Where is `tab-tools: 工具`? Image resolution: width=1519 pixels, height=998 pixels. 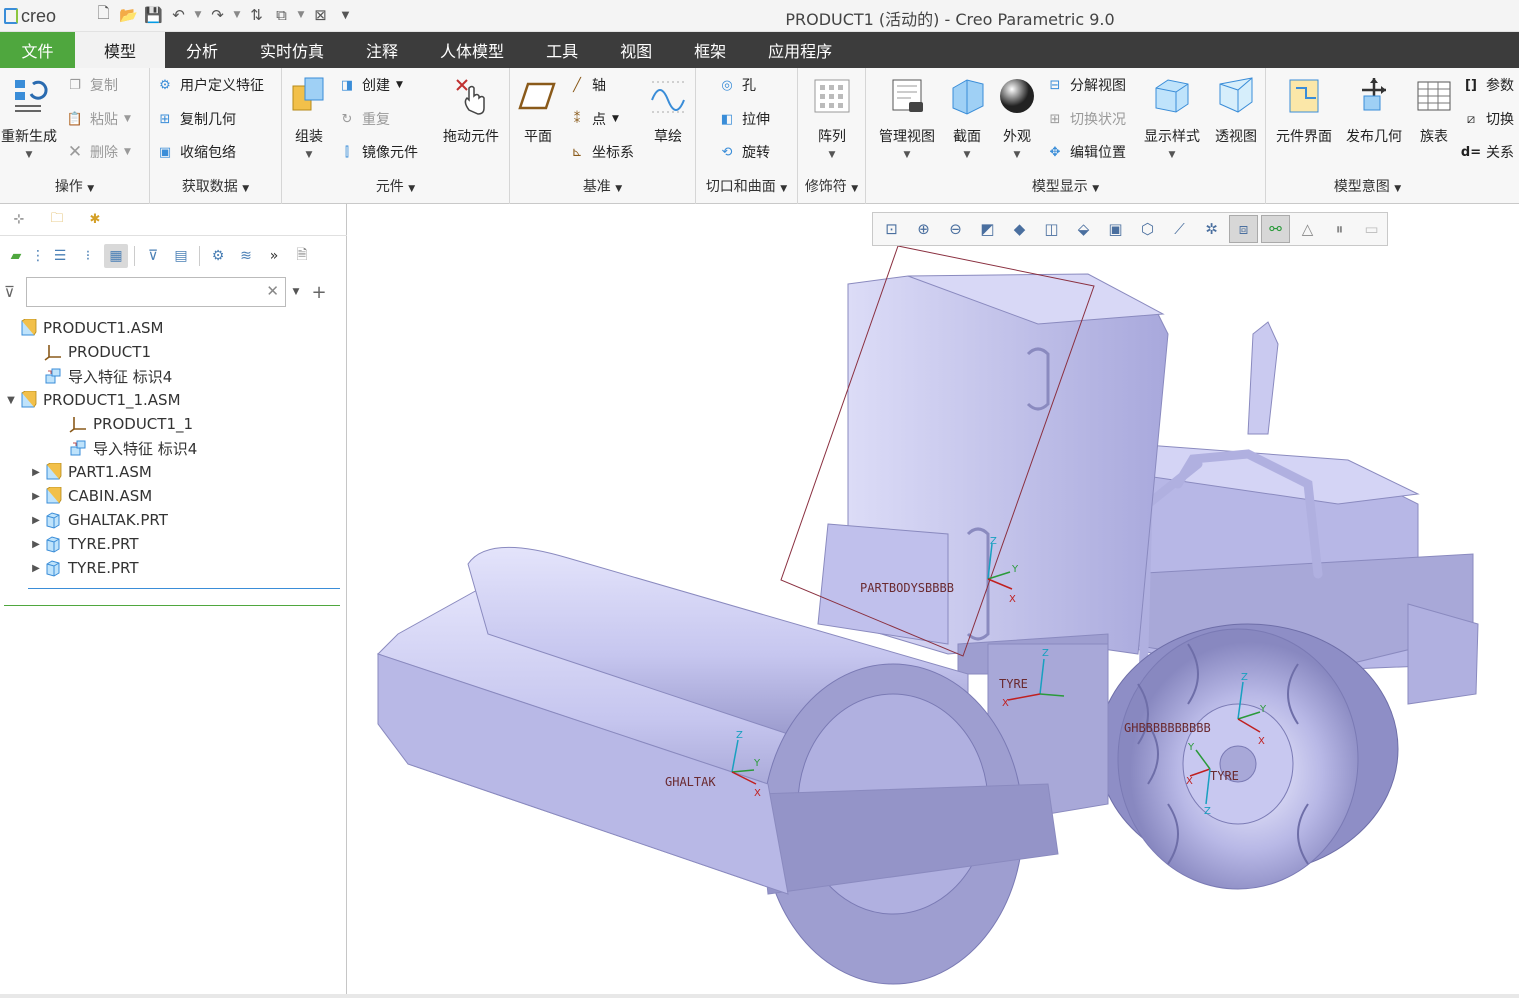
tab-tools: 工具 is located at coordinates (562, 50).